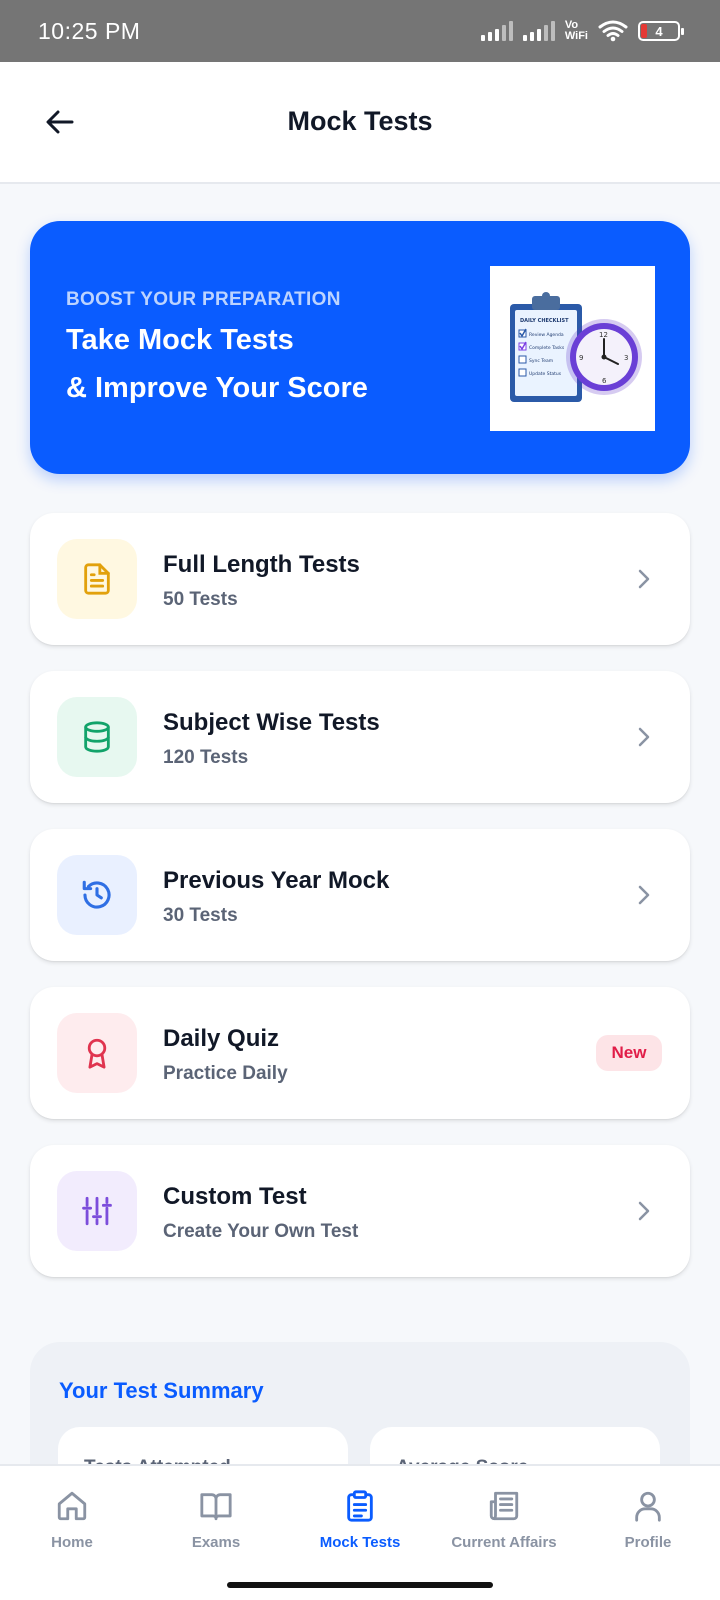 The image size is (720, 1600). What do you see at coordinates (261, 564) in the screenshot?
I see `card-title: Full Length Tests` at bounding box center [261, 564].